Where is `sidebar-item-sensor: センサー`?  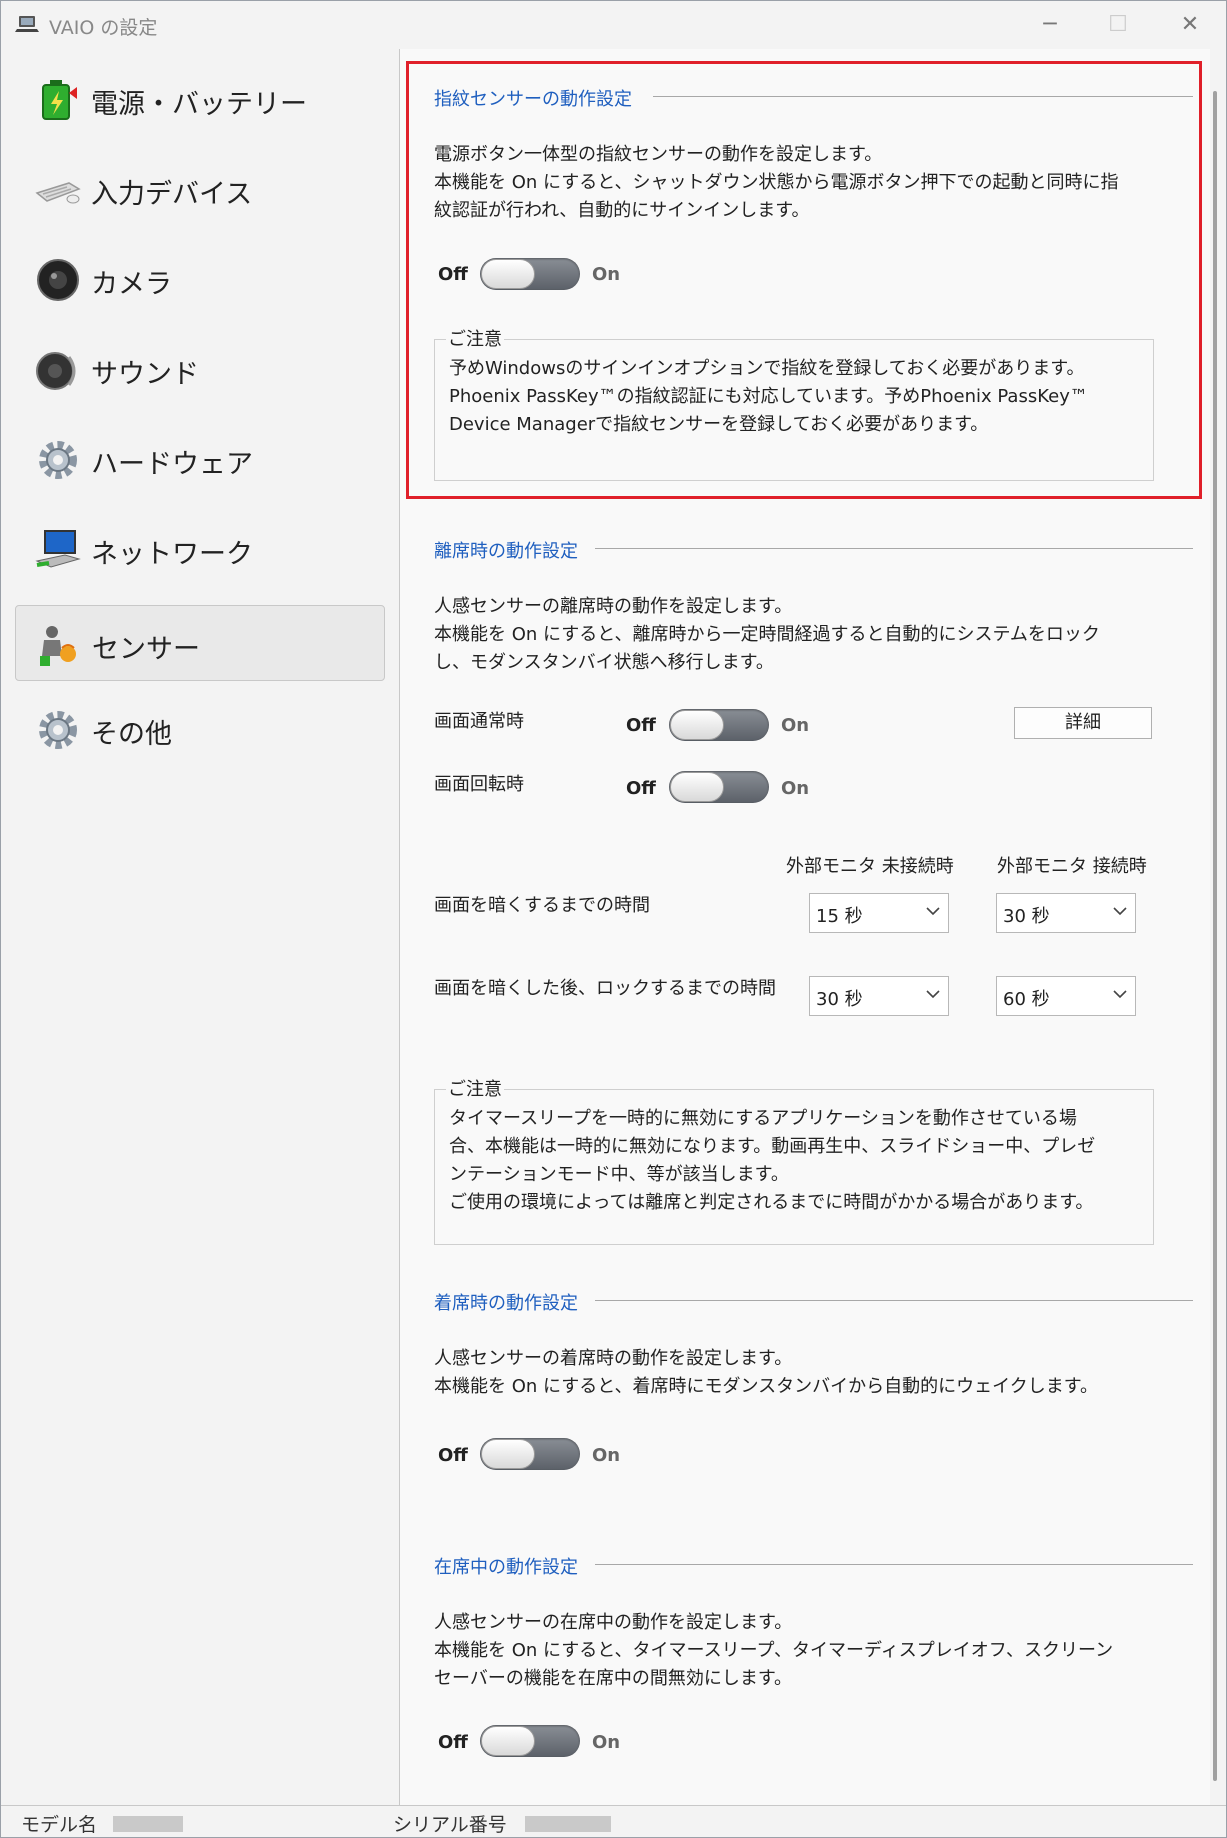
sidebar-item-sensor: センサー is located at coordinates (200, 643).